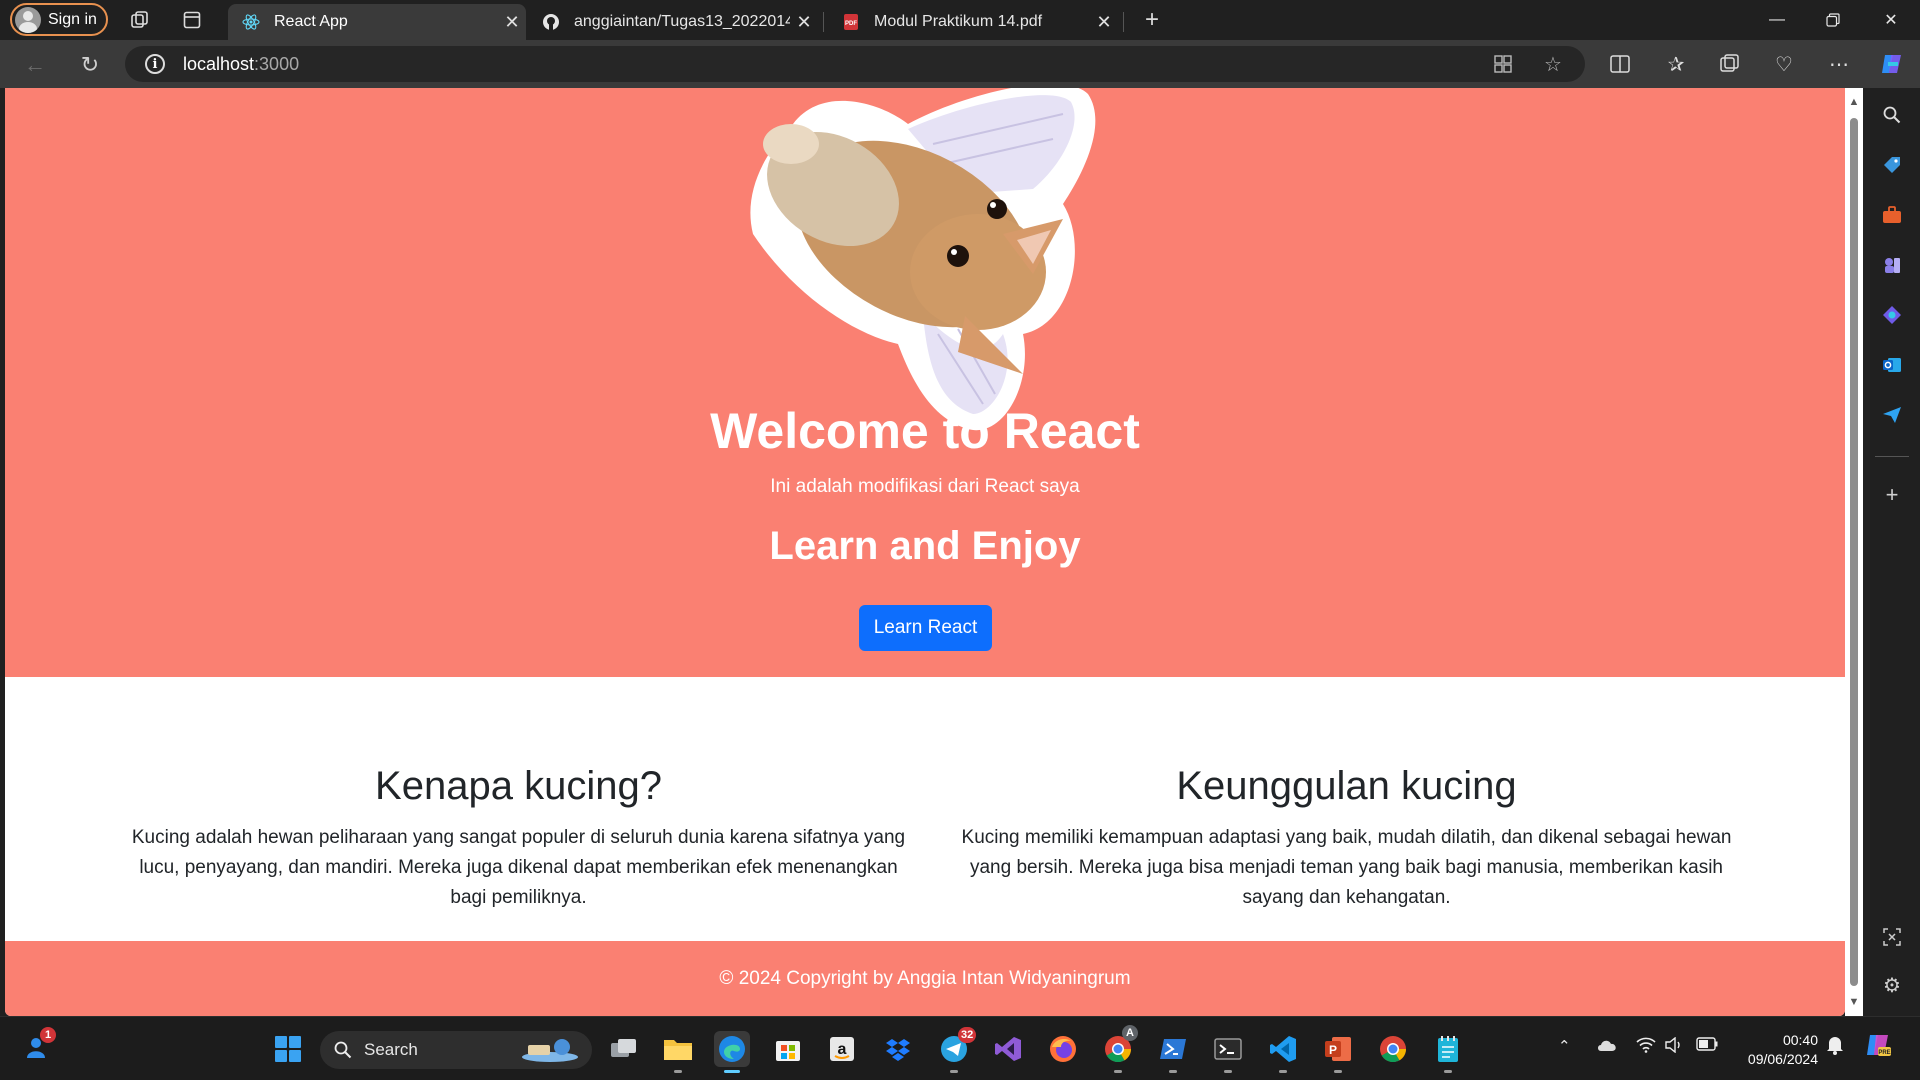  Describe the element at coordinates (1772, 1050) in the screenshot. I see `system-clock: 00:40 09/06/2024` at that location.